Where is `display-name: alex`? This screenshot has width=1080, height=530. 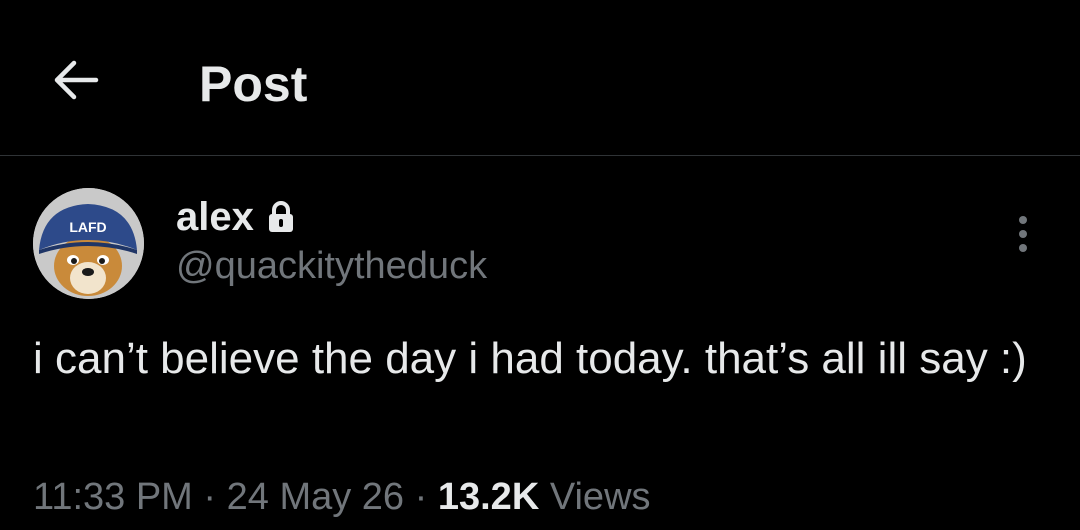 display-name: alex is located at coordinates (215, 217).